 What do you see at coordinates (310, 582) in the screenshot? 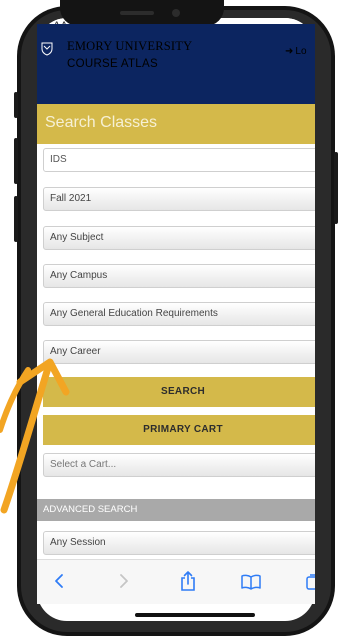
I see `tabs-icon` at bounding box center [310, 582].